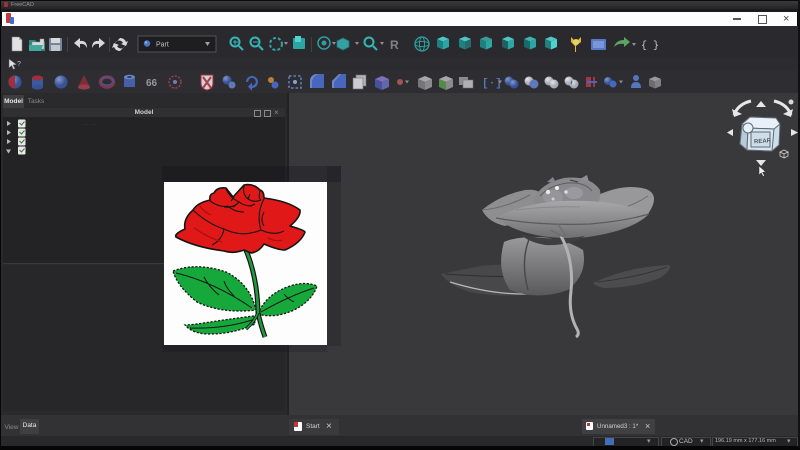 This screenshot has width=800, height=450. I want to click on svg-text: REAR, so click(763, 141).